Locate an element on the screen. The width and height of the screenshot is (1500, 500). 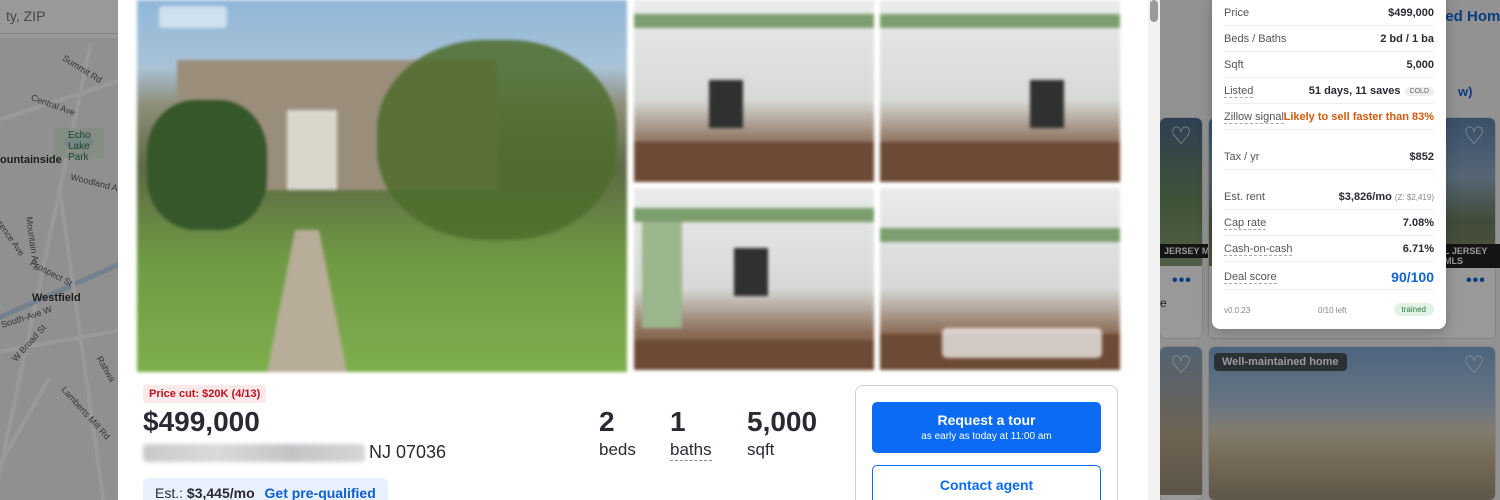
price-cut-badge: Price cut: $20K (4/13) is located at coordinates (205, 394).